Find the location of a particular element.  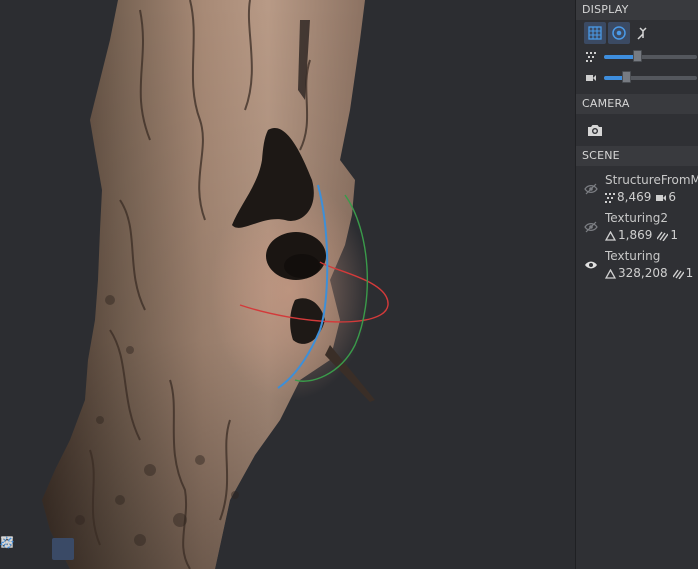

viewport-settings-button is located at coordinates (49, 548).